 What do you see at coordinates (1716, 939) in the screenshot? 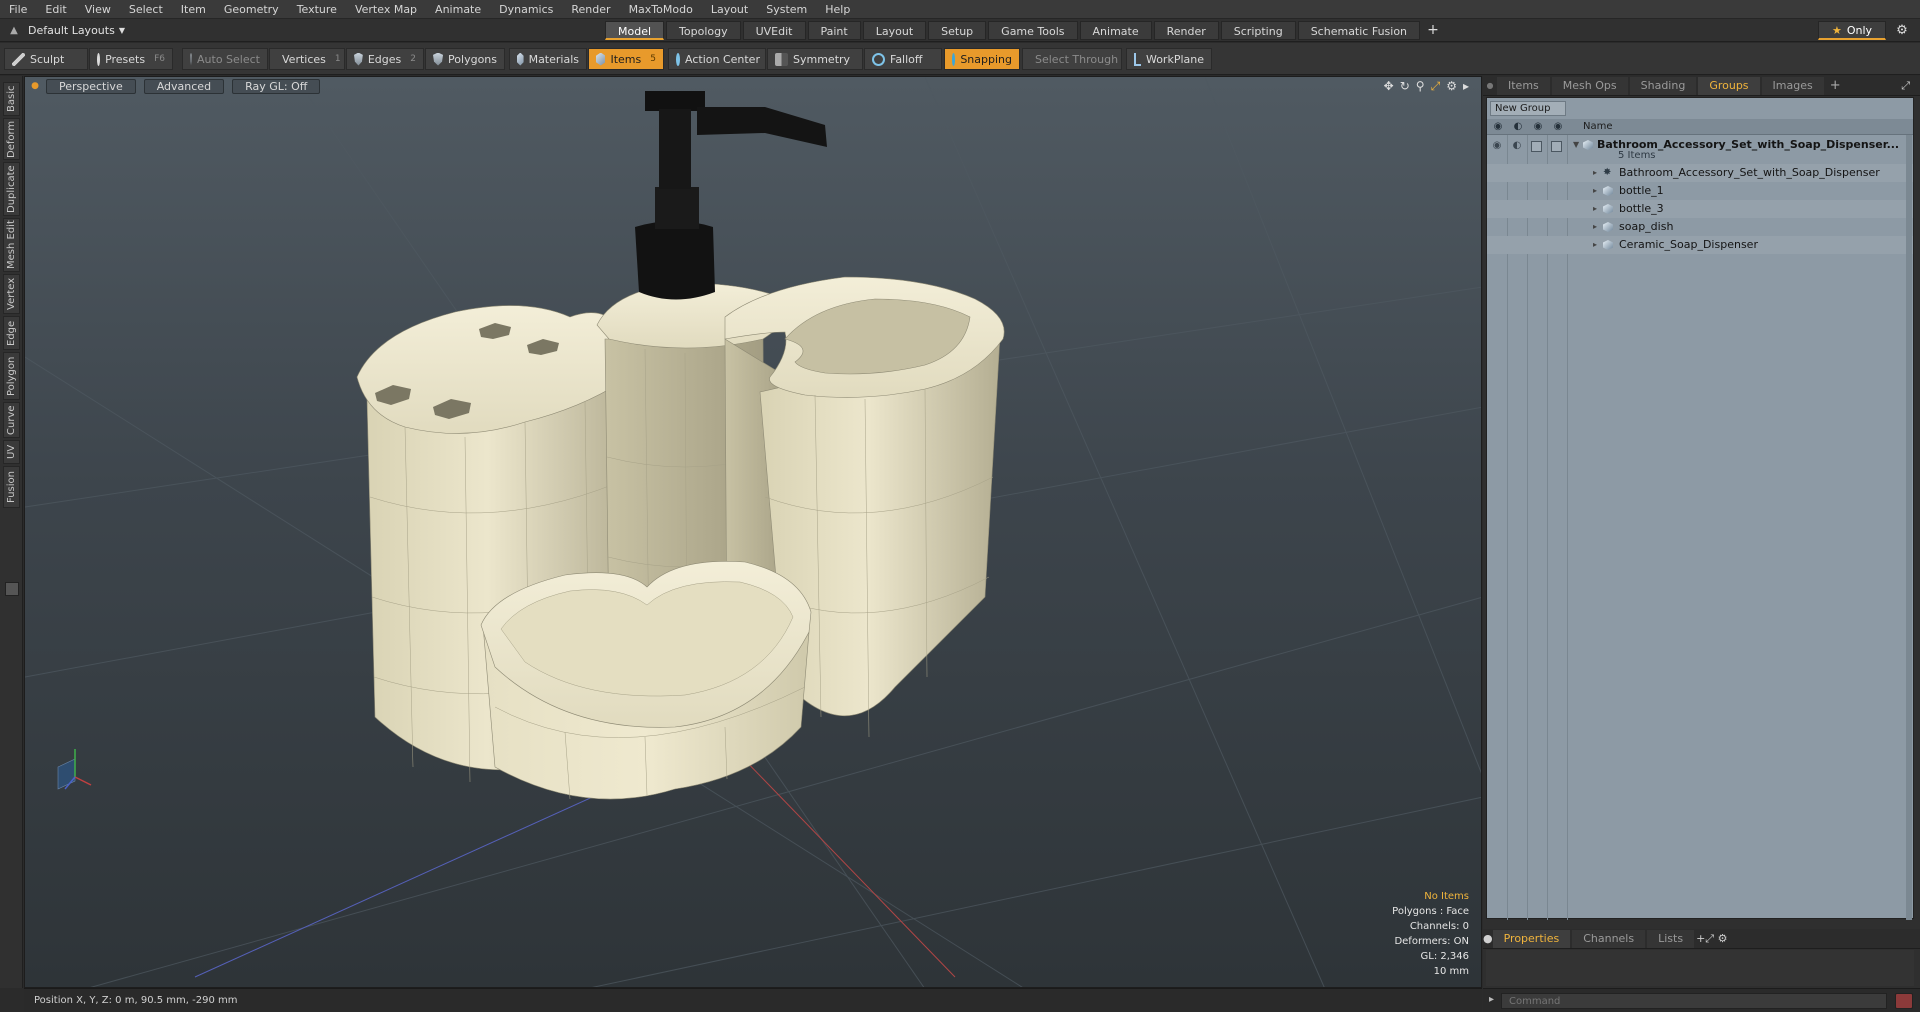
I see `properties-expand-icon: ⤢ ⚙` at bounding box center [1716, 939].